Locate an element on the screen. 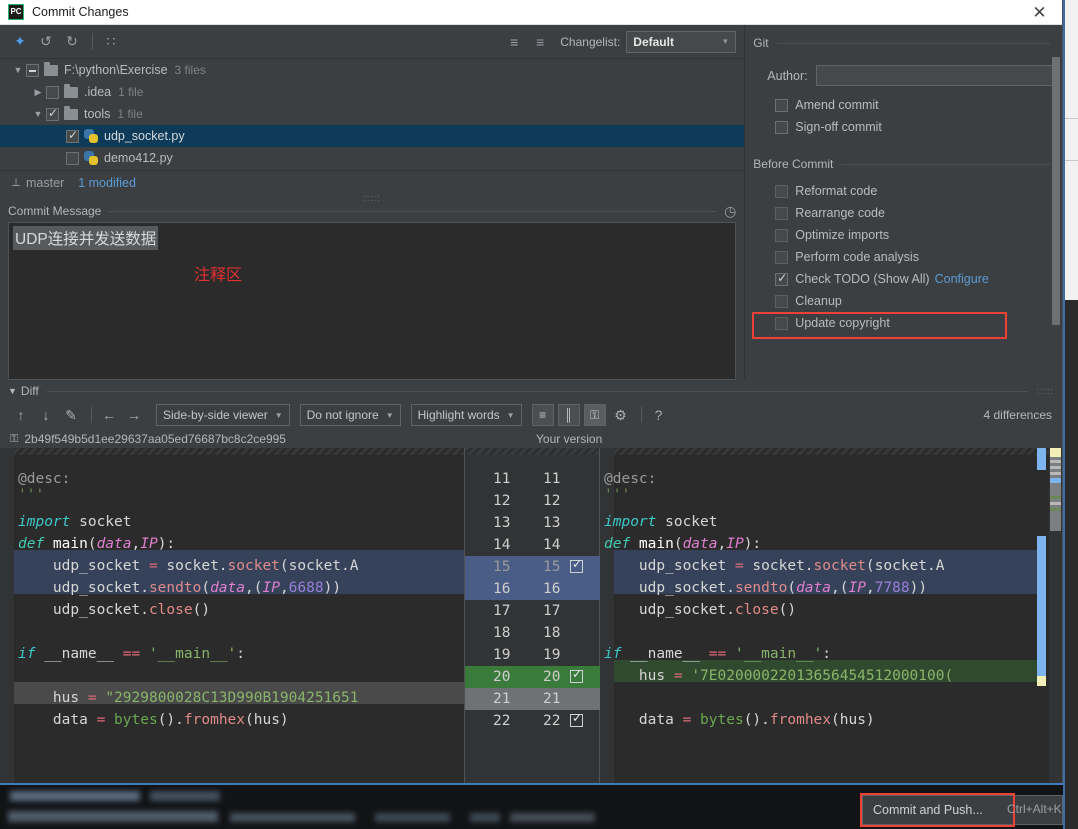  revert-icon: ↺ is located at coordinates (46, 42).